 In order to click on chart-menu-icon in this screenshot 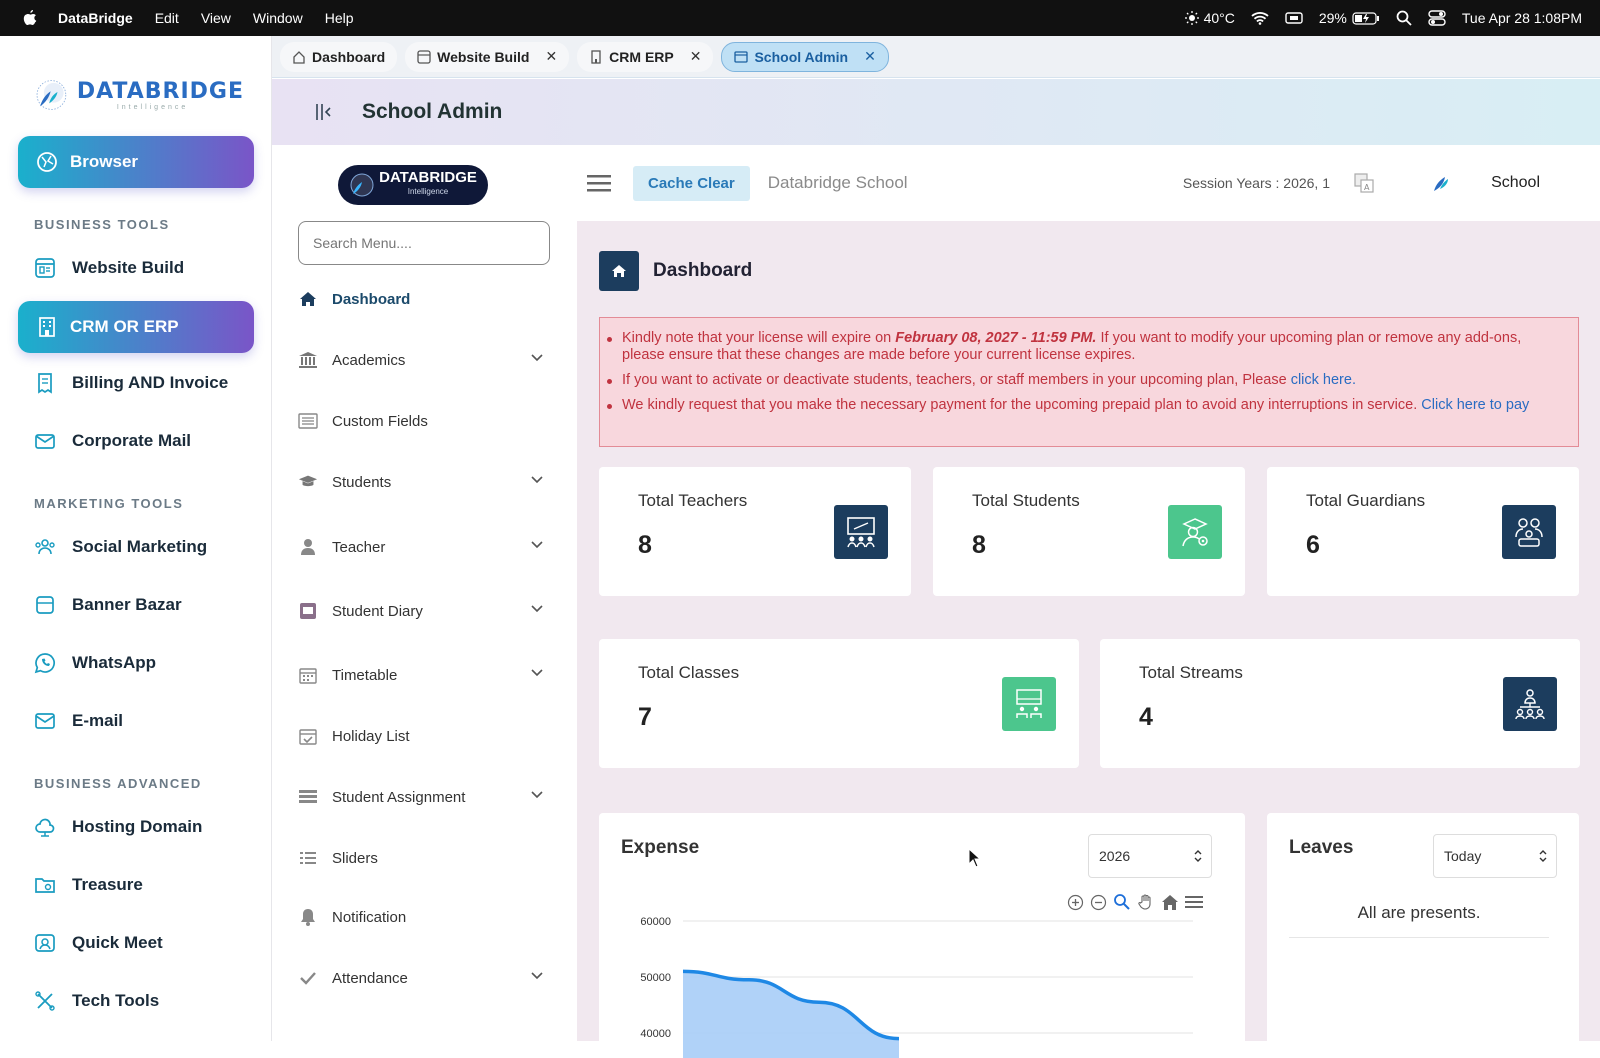, I will do `click(1194, 902)`.